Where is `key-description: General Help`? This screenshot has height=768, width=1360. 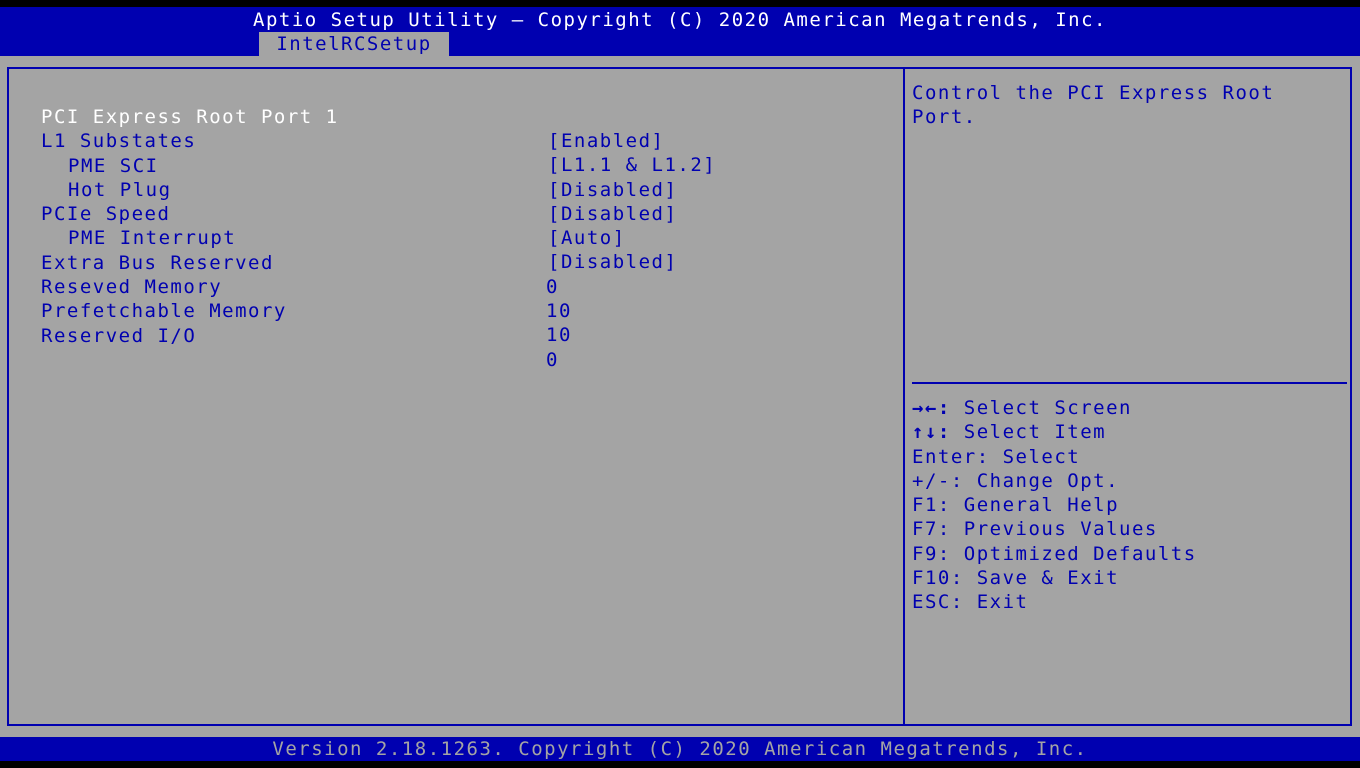 key-description: General Help is located at coordinates (1041, 505).